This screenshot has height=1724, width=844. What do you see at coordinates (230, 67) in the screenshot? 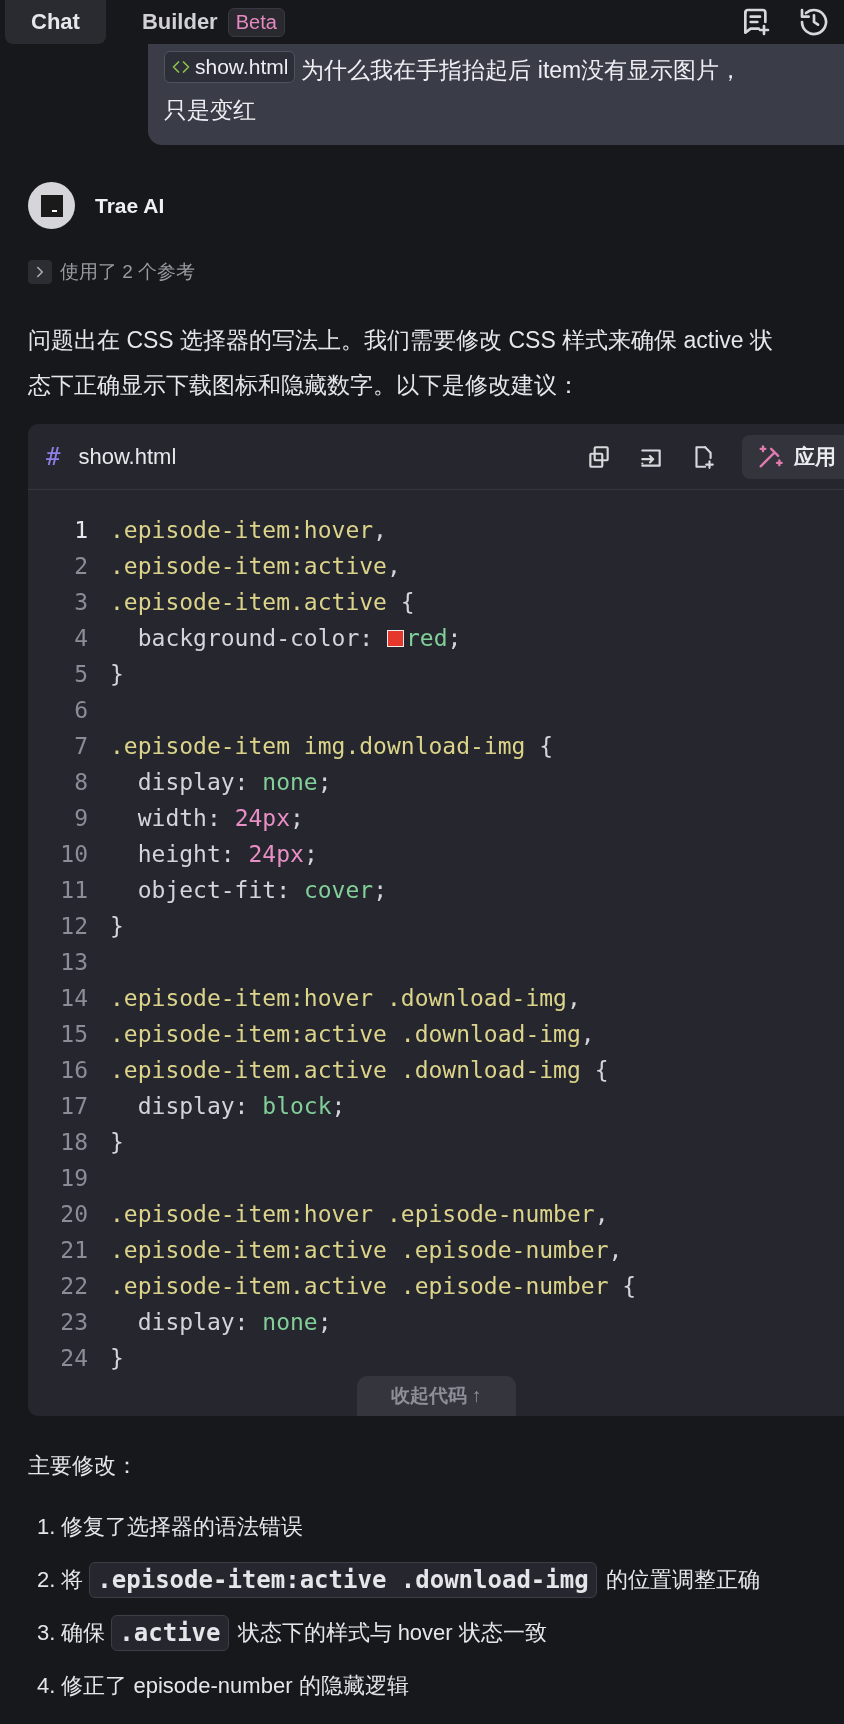
I see `file-chip: show.html` at bounding box center [230, 67].